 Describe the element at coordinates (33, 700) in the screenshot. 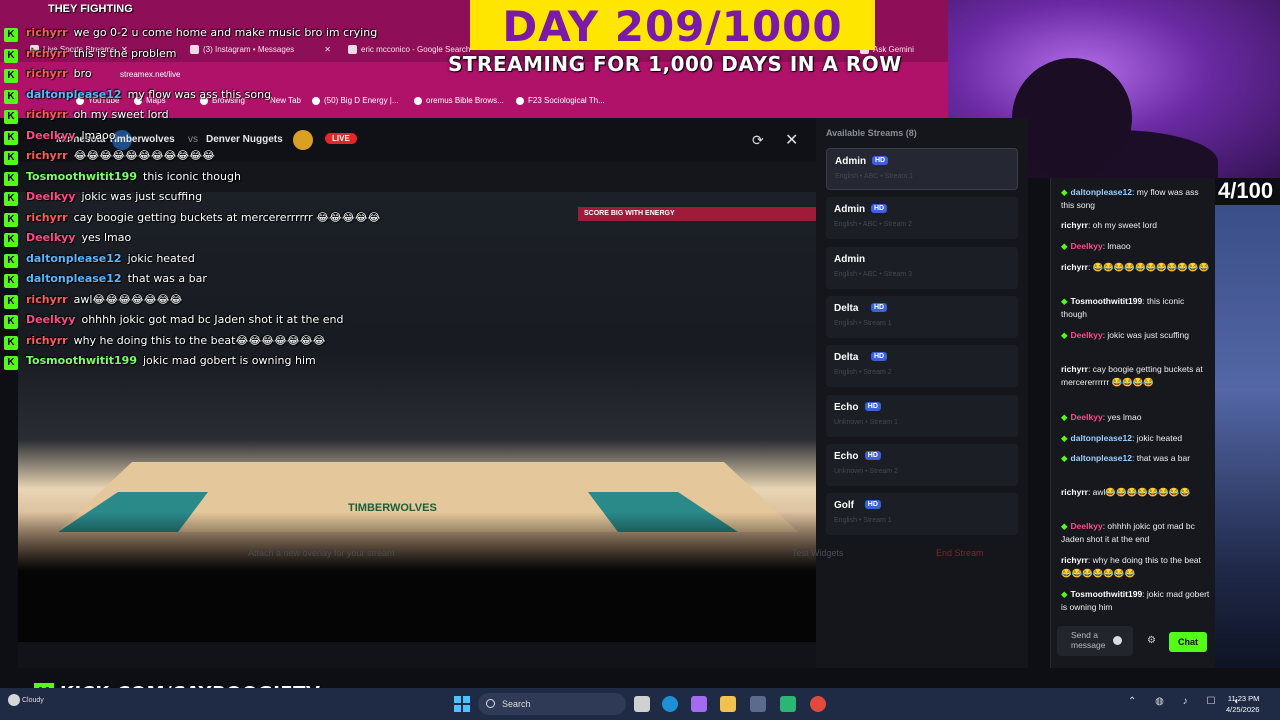

I see `weather-label: Cloudy` at that location.